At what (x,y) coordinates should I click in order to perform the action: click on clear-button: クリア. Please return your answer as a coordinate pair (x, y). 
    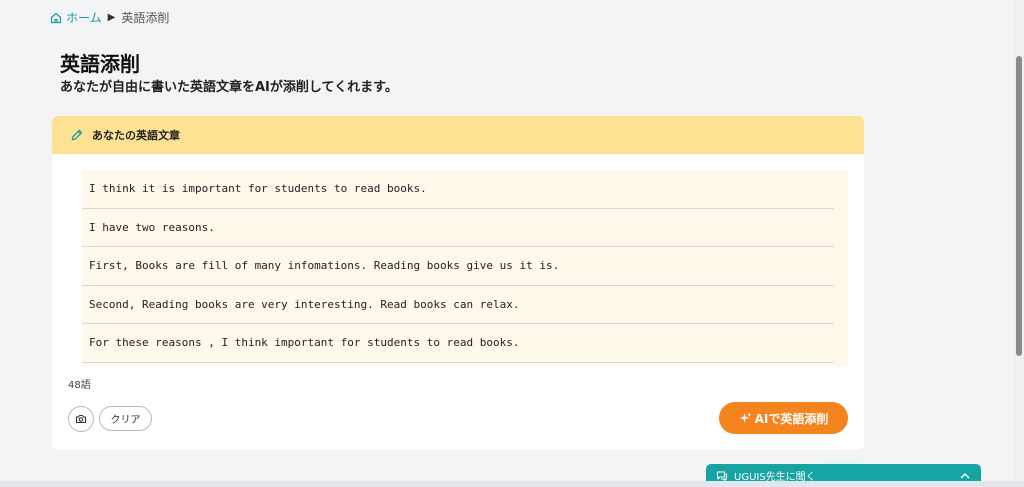
    Looking at the image, I should click on (125, 418).